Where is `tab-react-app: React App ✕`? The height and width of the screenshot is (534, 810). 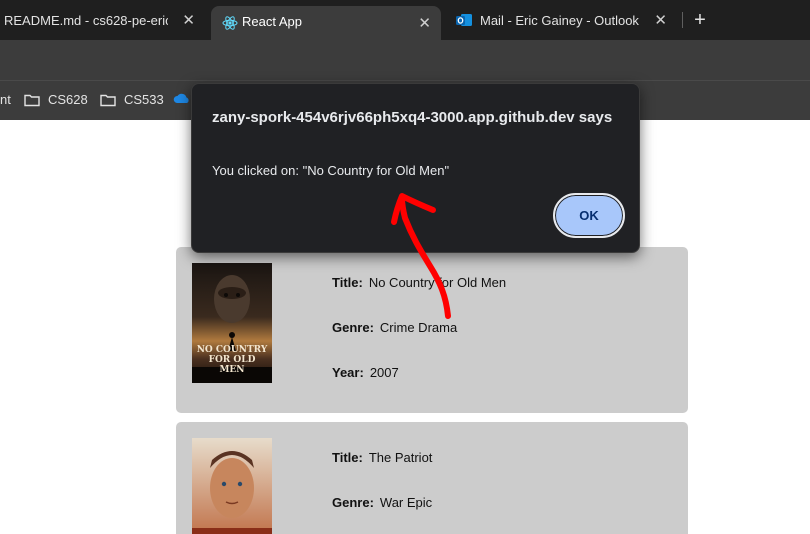
tab-react-app: React App ✕ is located at coordinates (326, 23).